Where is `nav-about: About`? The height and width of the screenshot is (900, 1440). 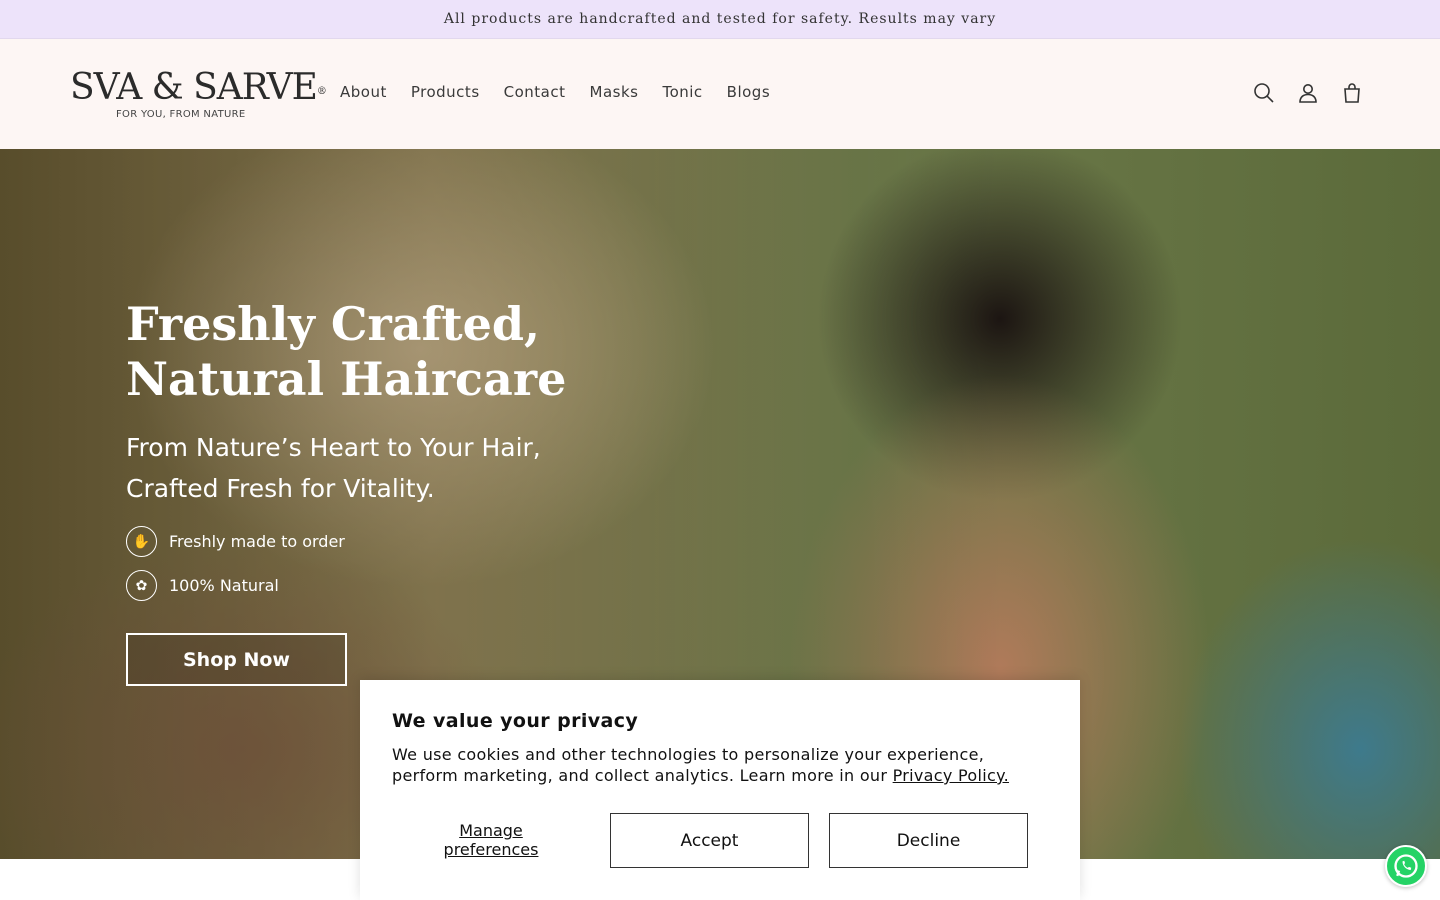 nav-about: About is located at coordinates (363, 92).